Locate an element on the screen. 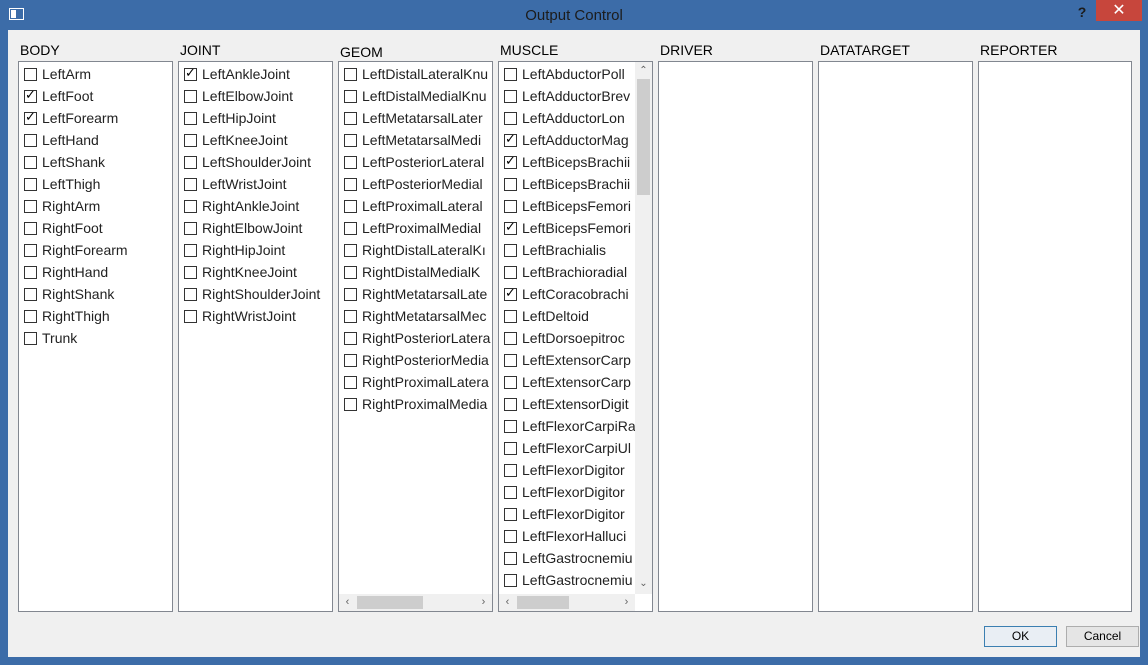 This screenshot has width=1148, height=665. list-item: RightPosteriorLatera is located at coordinates (415, 338).